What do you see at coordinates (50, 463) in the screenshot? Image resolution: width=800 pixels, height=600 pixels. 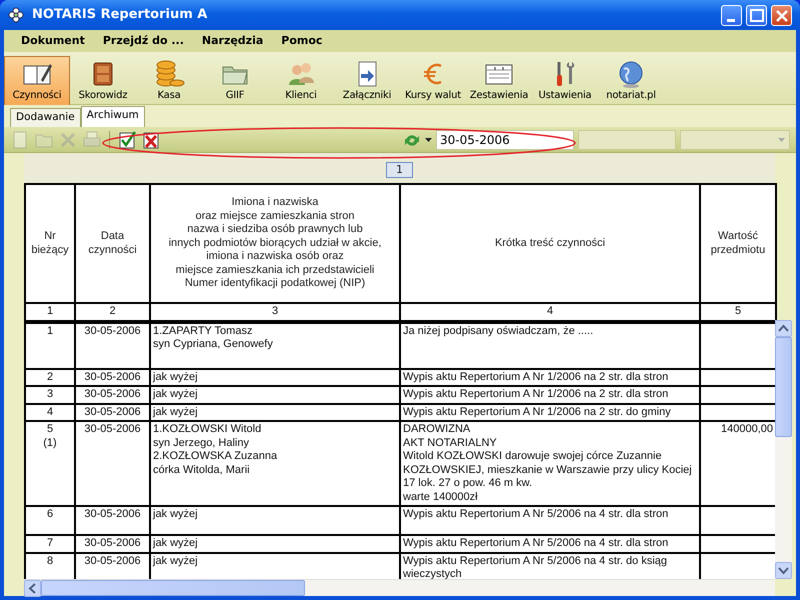 I see `row-number: 5 (1)` at bounding box center [50, 463].